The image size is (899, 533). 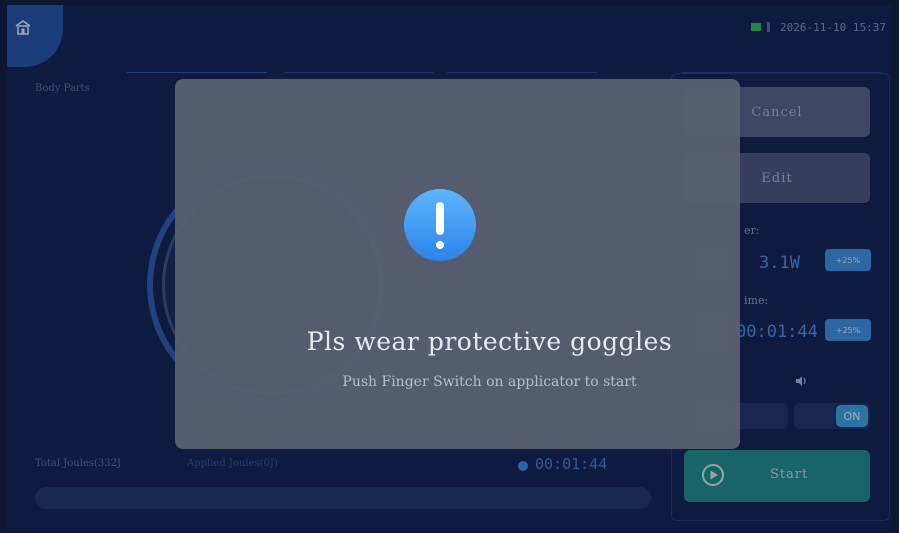 I want to click on dialog-title: Pls wear protective goggles, so click(x=489, y=341).